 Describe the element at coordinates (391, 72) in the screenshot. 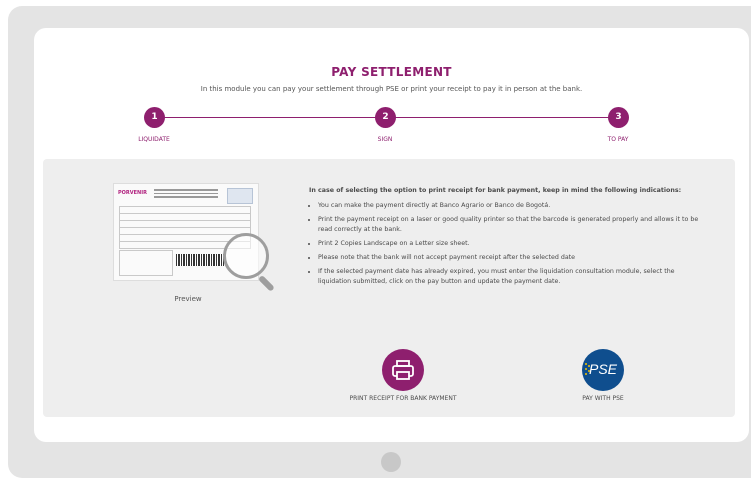

I see `page-title: PAY SETTLEMENT` at that location.